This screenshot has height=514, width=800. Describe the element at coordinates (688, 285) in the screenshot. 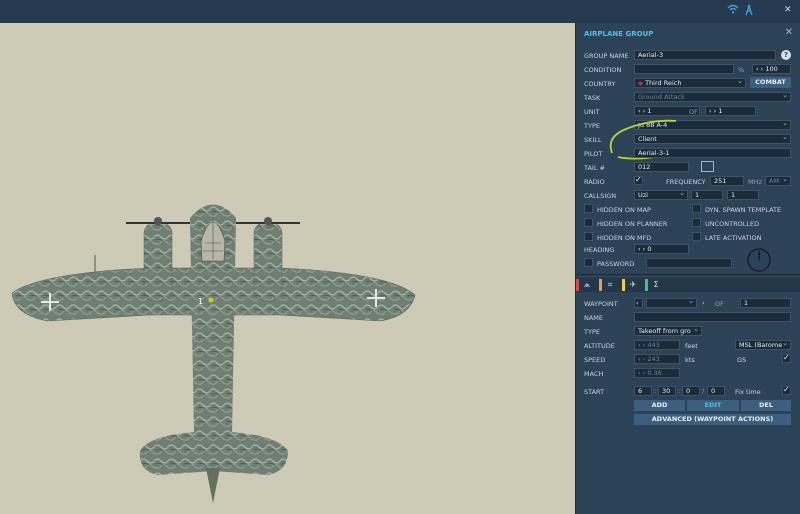

I see `tab-bar: ⩕ ⌗ ✈ Σ` at that location.